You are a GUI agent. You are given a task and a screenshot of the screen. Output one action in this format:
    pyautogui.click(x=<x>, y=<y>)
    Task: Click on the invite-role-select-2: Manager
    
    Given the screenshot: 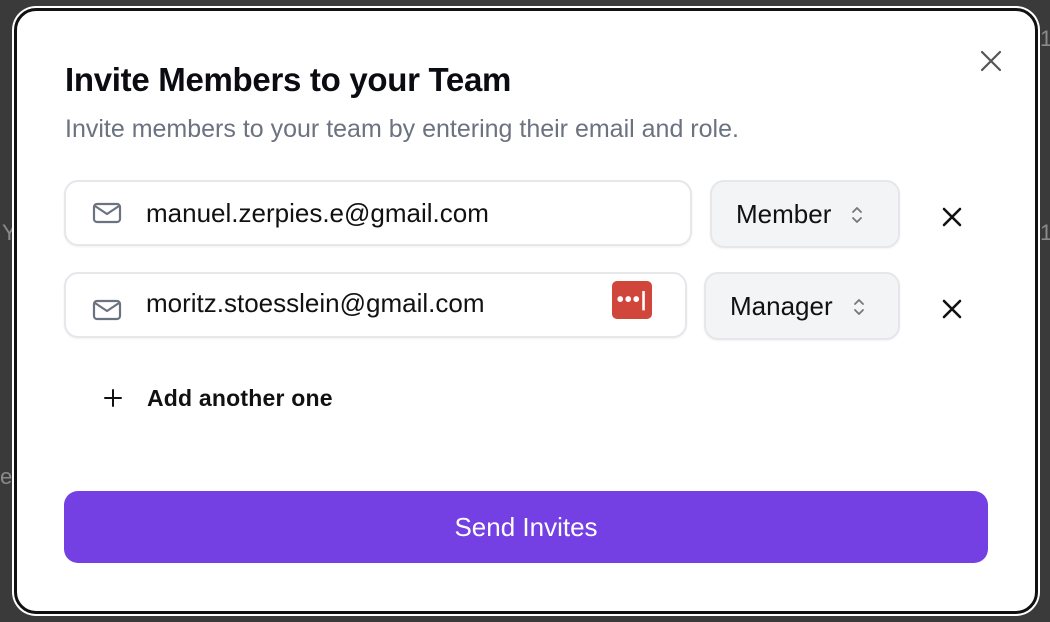 What is the action you would take?
    pyautogui.click(x=802, y=306)
    